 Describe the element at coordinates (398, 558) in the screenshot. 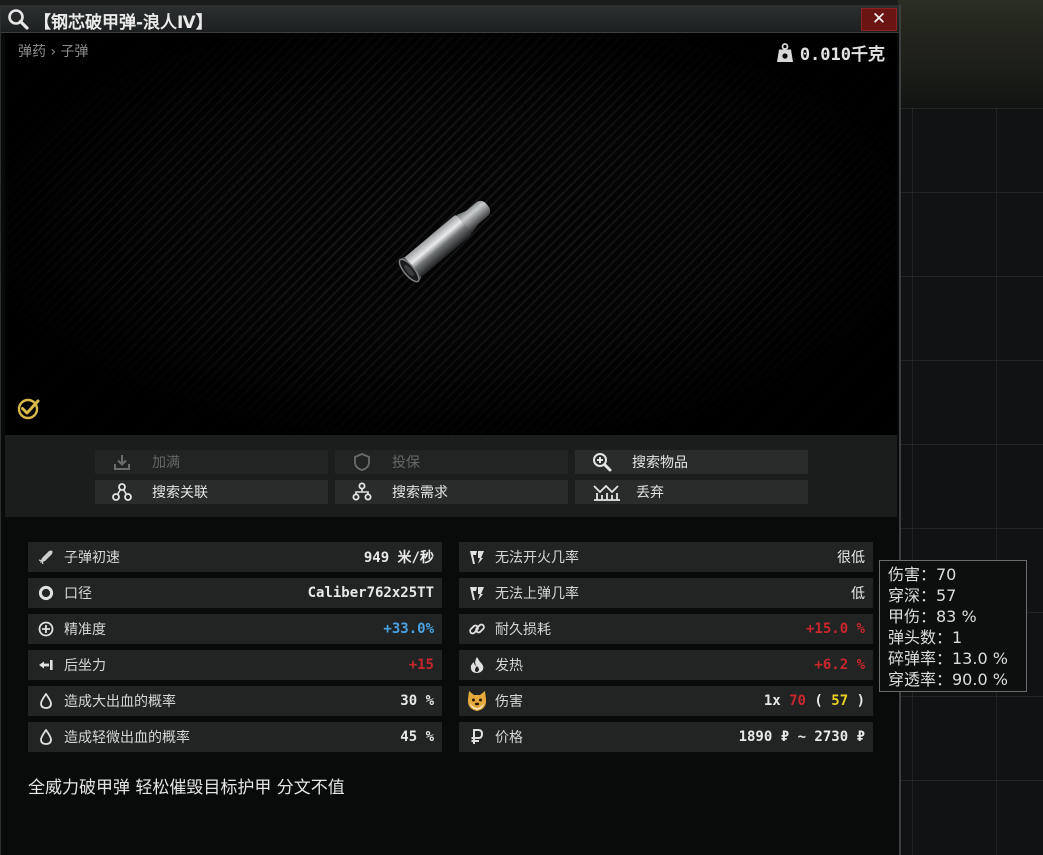

I see `stat-value: 949 米/秒` at that location.